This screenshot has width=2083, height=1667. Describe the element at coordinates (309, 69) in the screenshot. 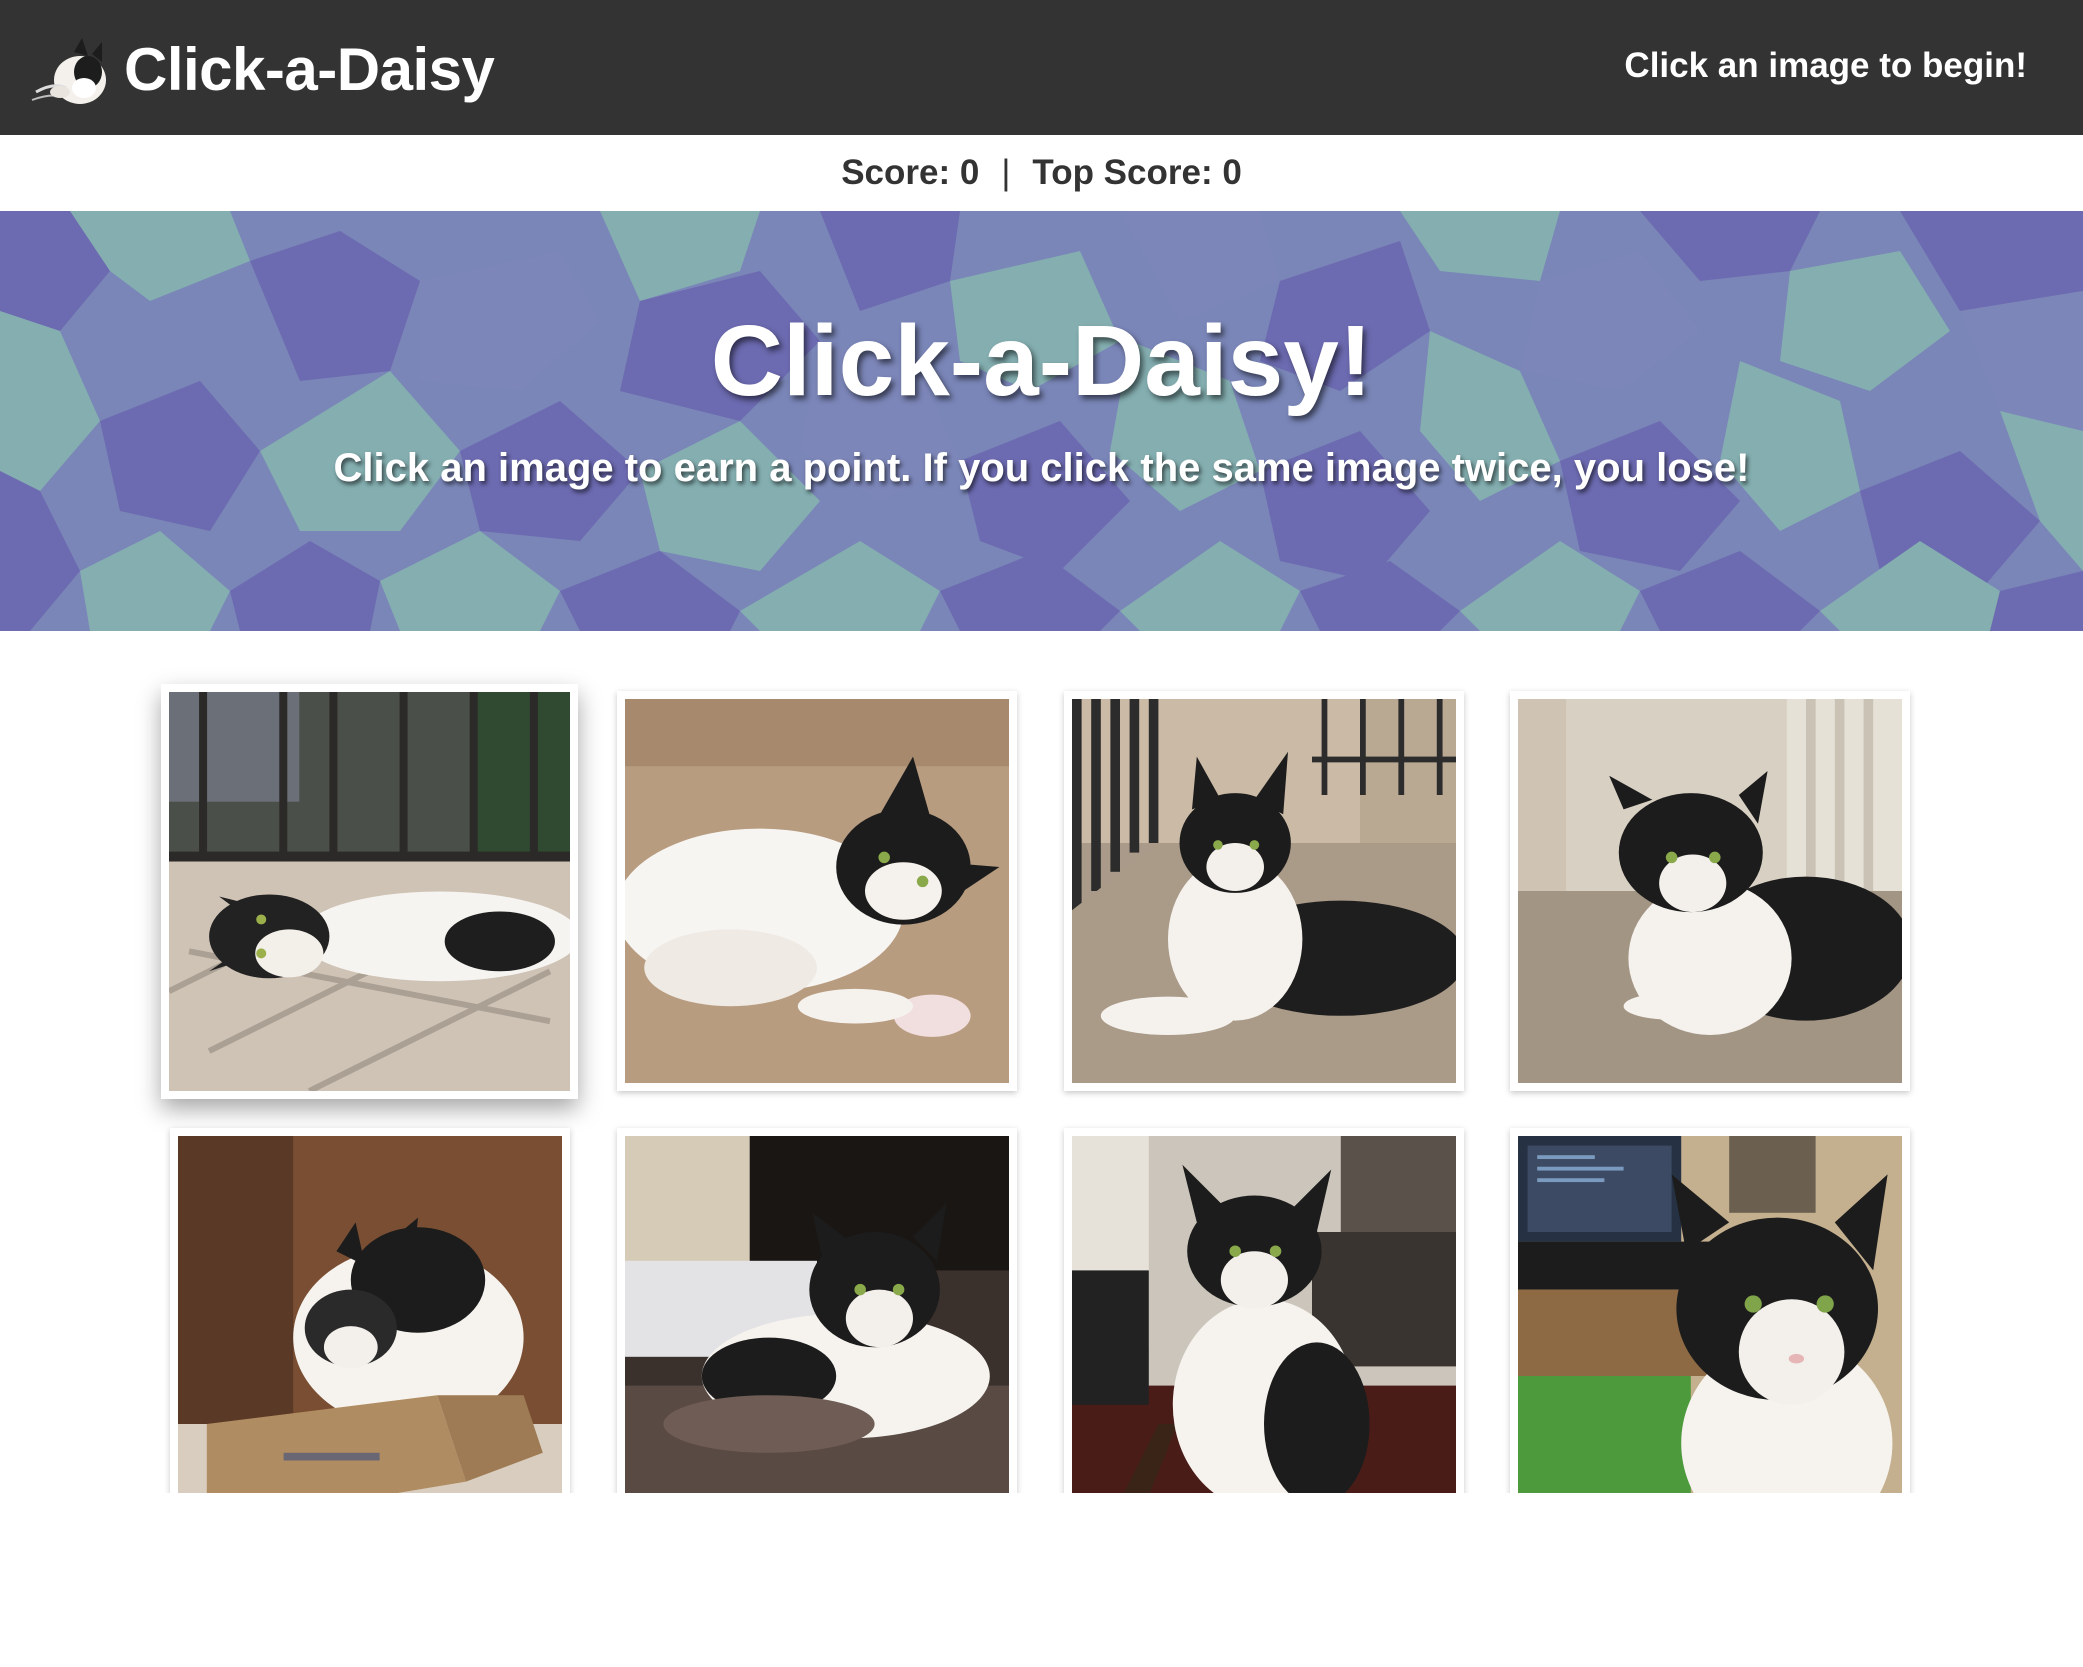

I see `brand-title: Click-a-Daisy` at that location.